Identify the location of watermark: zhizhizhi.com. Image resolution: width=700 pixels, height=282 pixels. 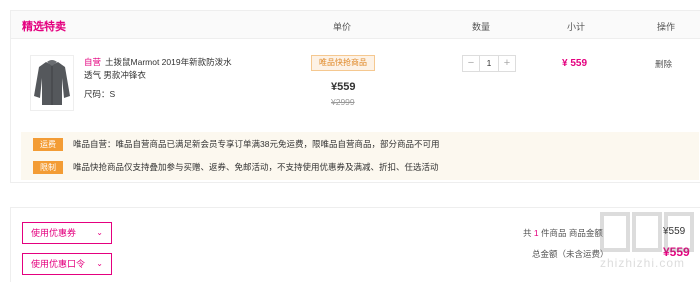
(647, 245).